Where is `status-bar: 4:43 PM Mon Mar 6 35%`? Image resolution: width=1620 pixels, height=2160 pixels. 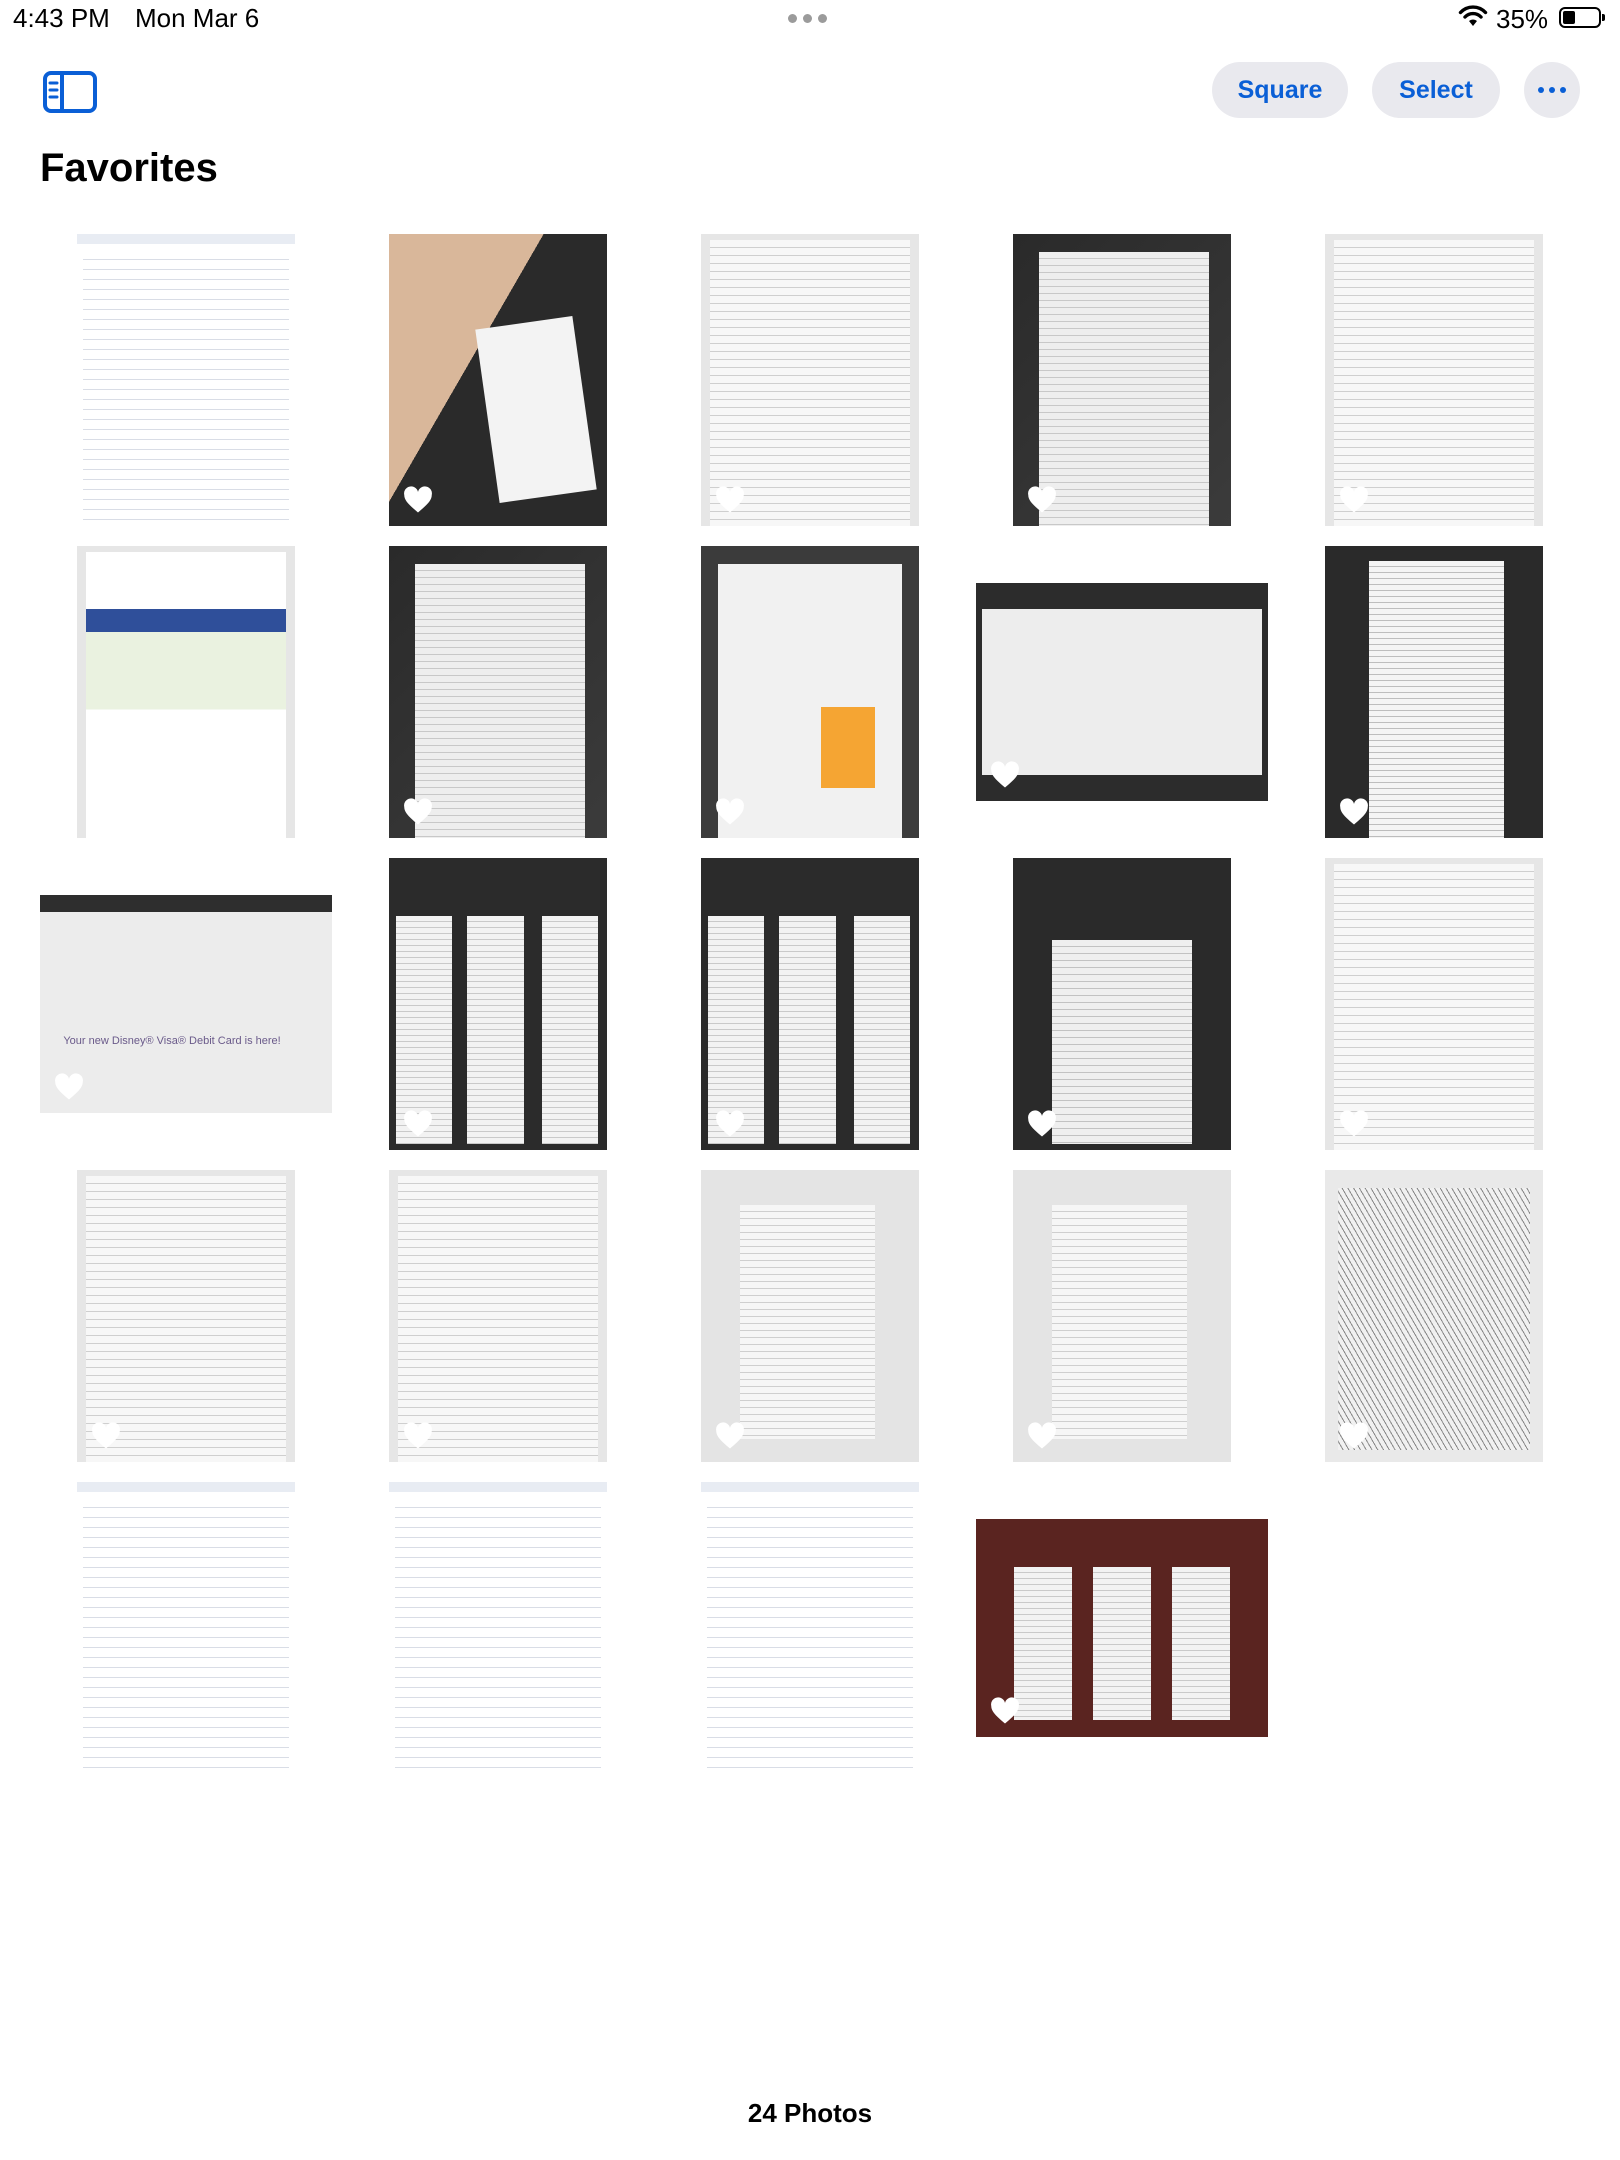
status-bar: 4:43 PM Mon Mar 6 35% is located at coordinates (810, 22).